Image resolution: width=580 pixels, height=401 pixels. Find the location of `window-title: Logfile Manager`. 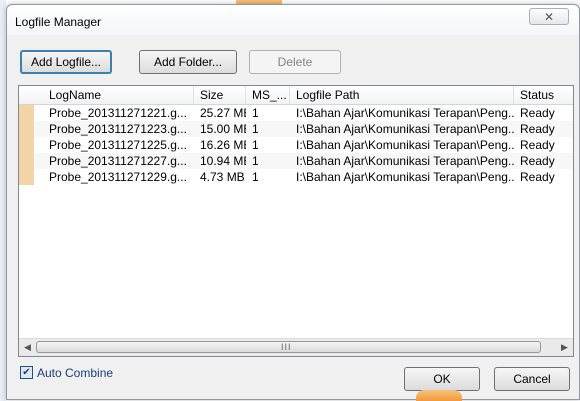

window-title: Logfile Manager is located at coordinates (58, 22).